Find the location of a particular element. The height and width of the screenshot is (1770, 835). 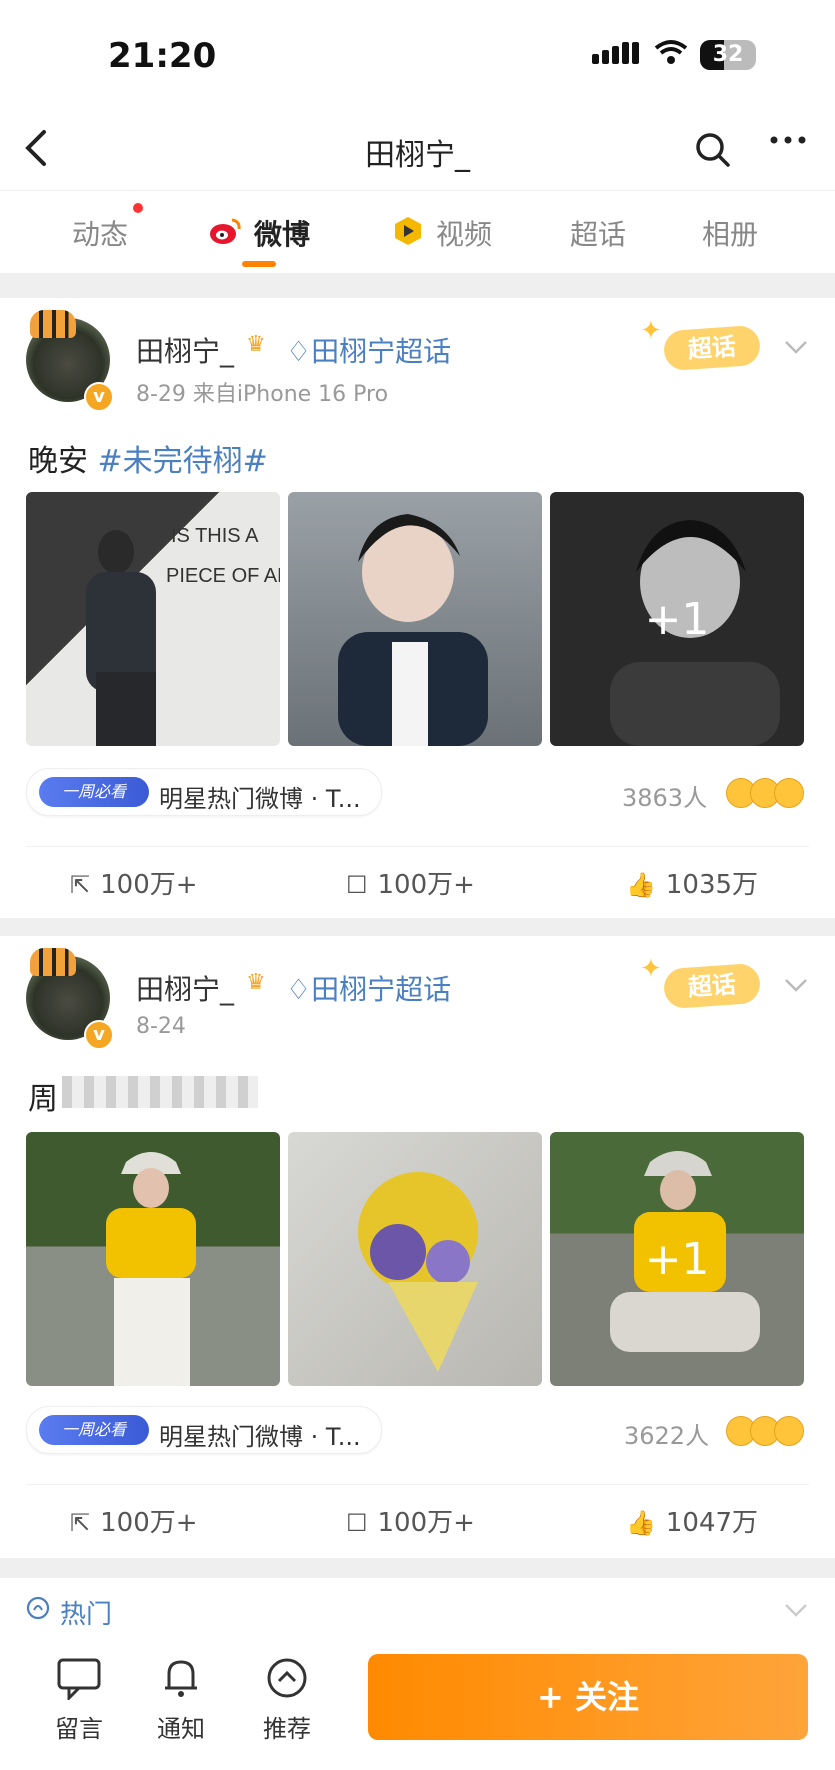

bottom-bar: 留言 通知 推荐 + 关注 is located at coordinates (417, 1706).